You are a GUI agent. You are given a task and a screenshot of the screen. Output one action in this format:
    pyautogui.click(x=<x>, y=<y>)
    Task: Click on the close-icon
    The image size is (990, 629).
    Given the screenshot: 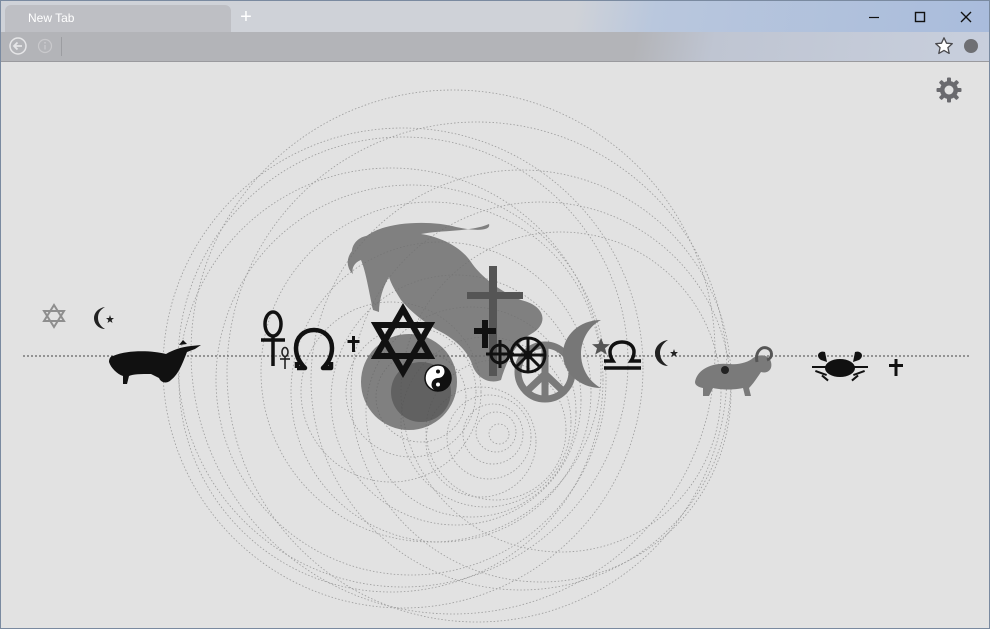 What is the action you would take?
    pyautogui.click(x=966, y=16)
    